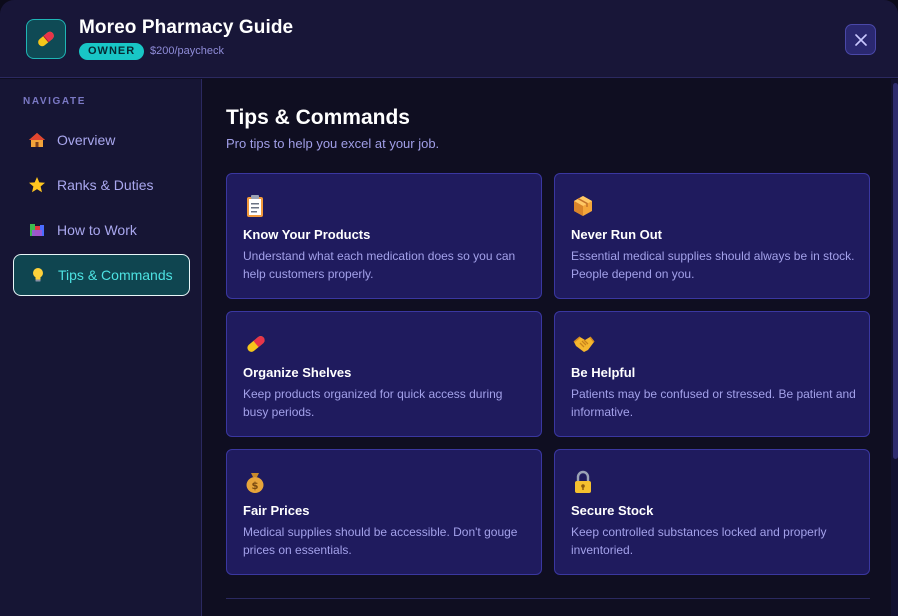 This screenshot has width=898, height=616. What do you see at coordinates (895, 271) in the screenshot?
I see `scrollbar-thumb` at bounding box center [895, 271].